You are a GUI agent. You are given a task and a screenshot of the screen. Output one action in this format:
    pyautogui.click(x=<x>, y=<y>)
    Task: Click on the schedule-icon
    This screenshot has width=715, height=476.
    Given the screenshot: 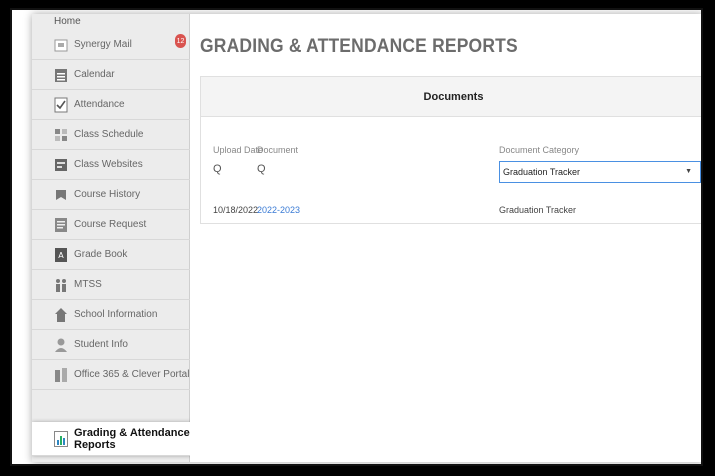 What is the action you would take?
    pyautogui.click(x=61, y=135)
    